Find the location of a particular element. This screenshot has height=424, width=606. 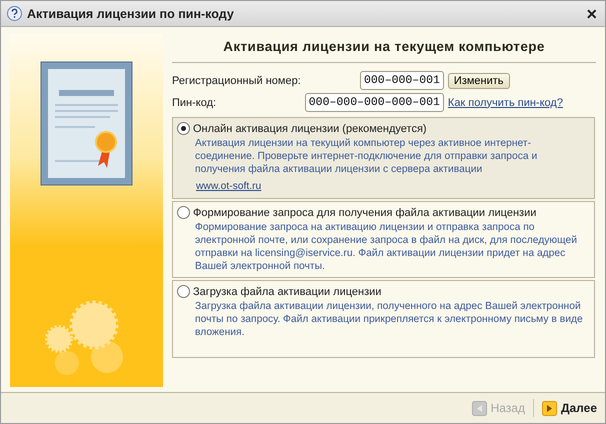

dialog-heading: Активация лицензии на текущем компьютере is located at coordinates (384, 48).